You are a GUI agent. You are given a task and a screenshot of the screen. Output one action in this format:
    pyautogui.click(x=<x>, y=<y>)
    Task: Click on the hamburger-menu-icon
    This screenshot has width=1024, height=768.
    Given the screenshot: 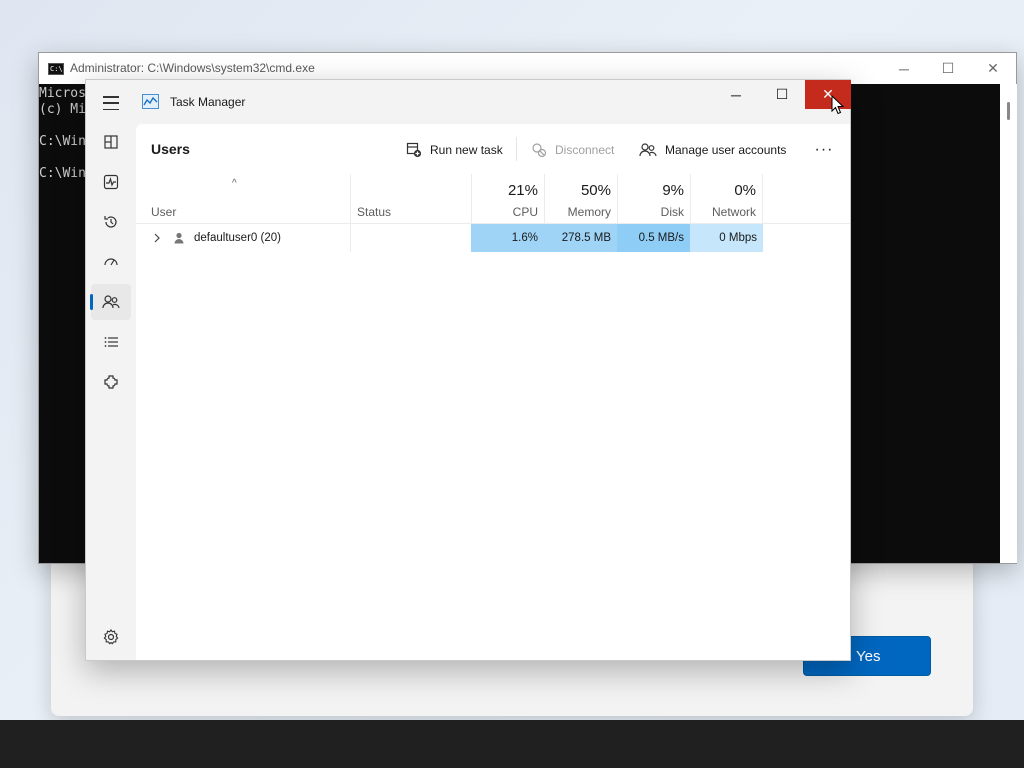 What is the action you would take?
    pyautogui.click(x=111, y=103)
    